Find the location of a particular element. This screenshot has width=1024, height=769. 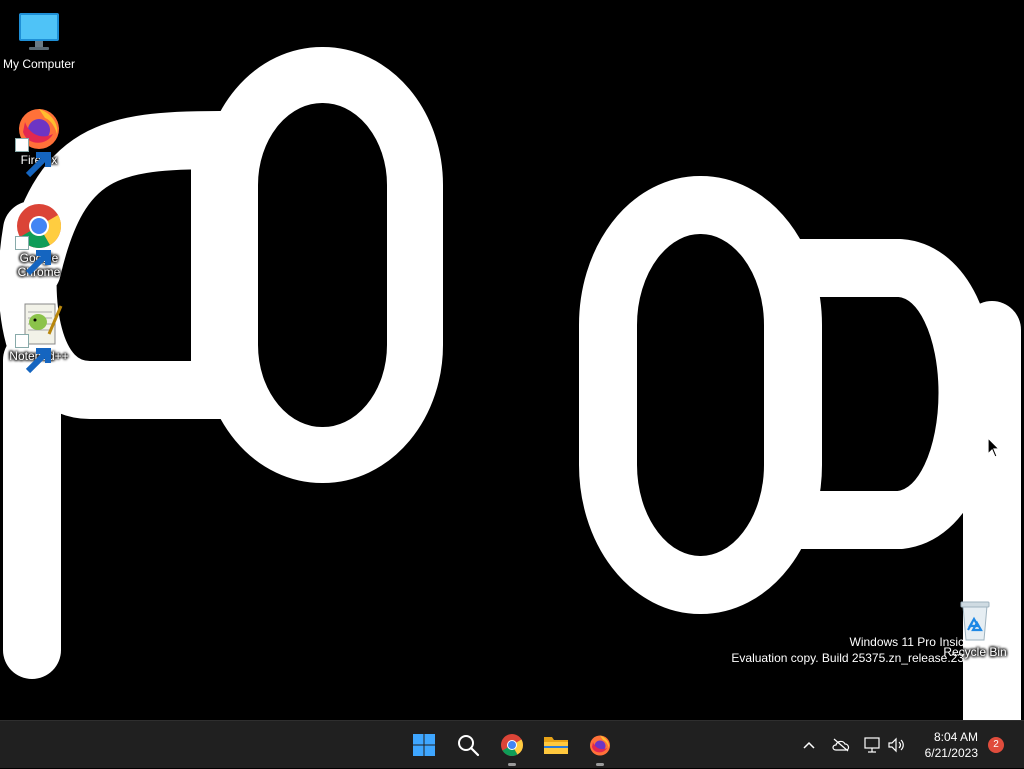

notepadpp-desktop-icon: Notepad++ is located at coordinates (39, 337).